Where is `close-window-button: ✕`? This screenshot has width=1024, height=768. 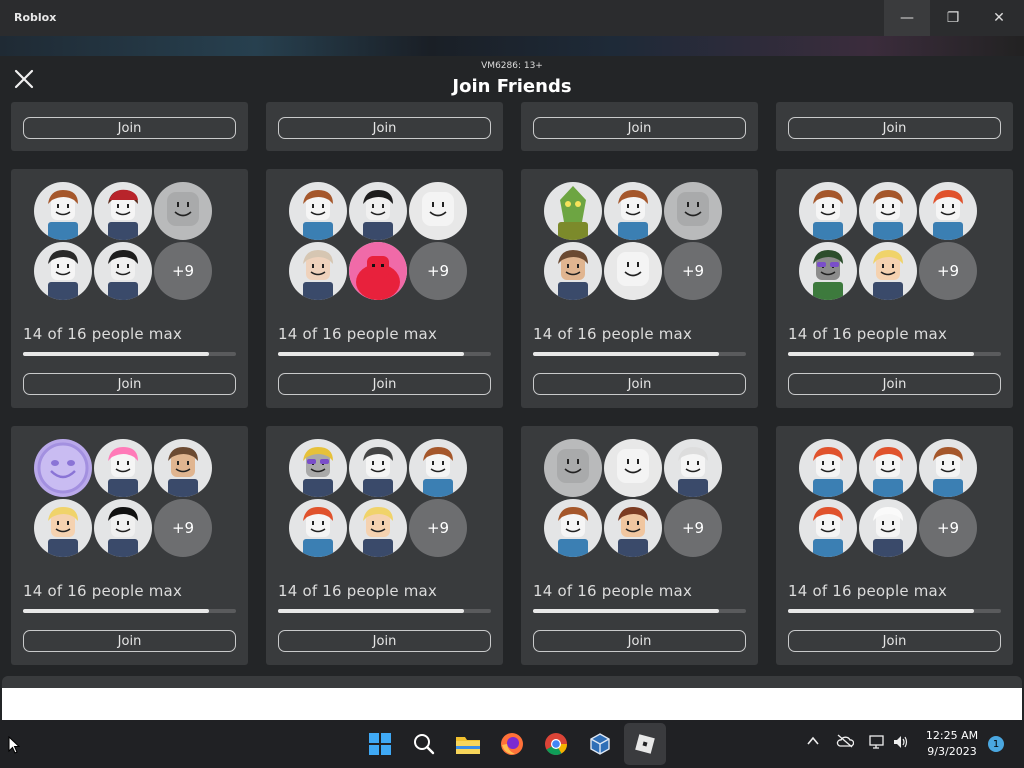
close-window-button: ✕ is located at coordinates (999, 18).